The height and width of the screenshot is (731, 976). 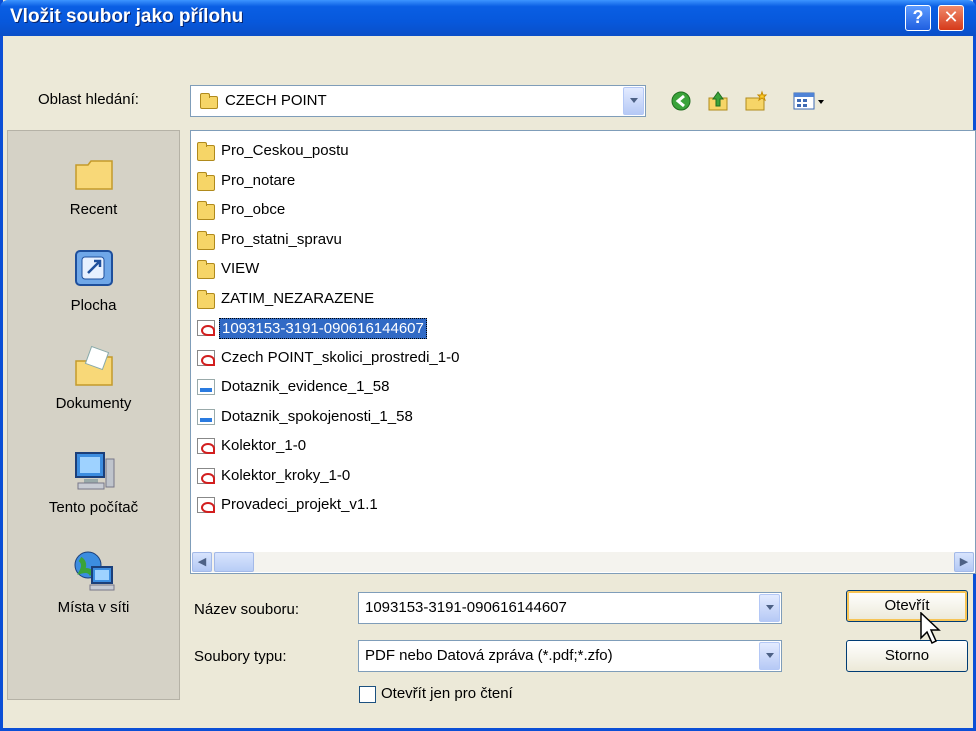 I want to click on file-name: Pro_obce, so click(x=253, y=209).